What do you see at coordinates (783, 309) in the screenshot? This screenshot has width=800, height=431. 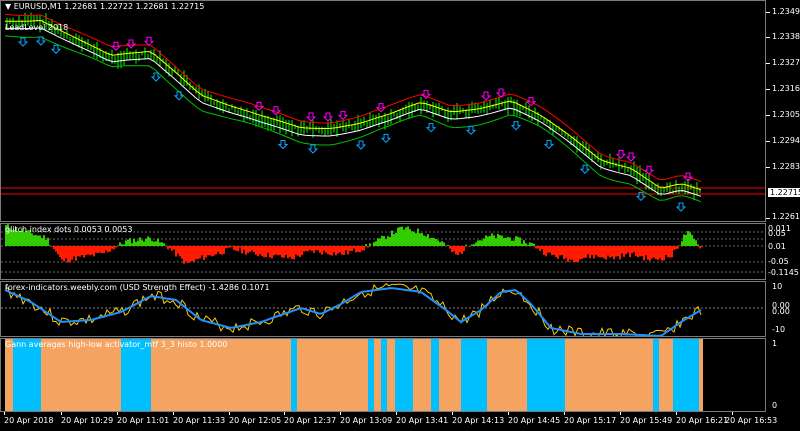 I see `strength-scale: 10 0.00 0.00 -10` at bounding box center [783, 309].